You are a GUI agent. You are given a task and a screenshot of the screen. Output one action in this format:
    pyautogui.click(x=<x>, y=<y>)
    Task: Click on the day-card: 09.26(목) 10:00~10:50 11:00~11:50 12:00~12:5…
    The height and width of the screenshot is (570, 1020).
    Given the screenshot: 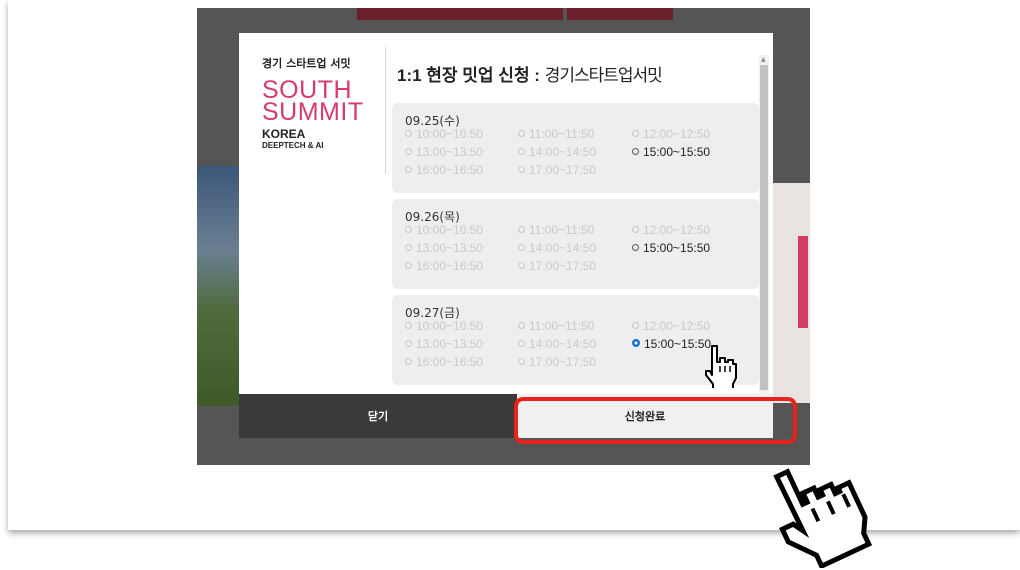 What is the action you would take?
    pyautogui.click(x=575, y=244)
    